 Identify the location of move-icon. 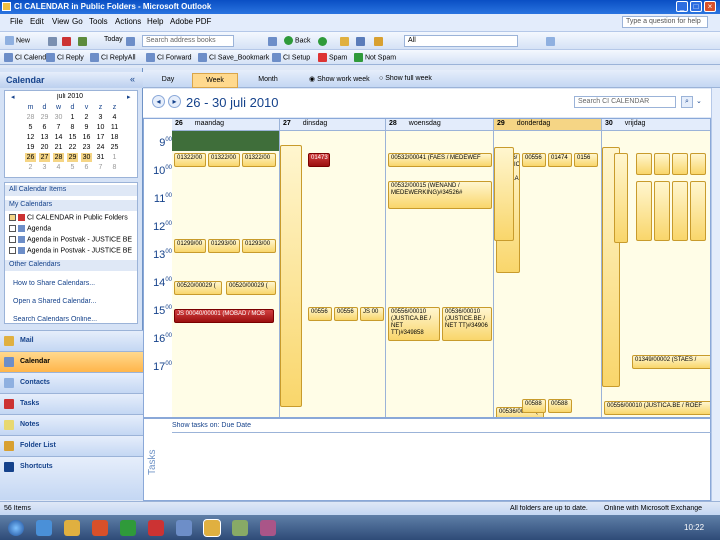
(82, 41).